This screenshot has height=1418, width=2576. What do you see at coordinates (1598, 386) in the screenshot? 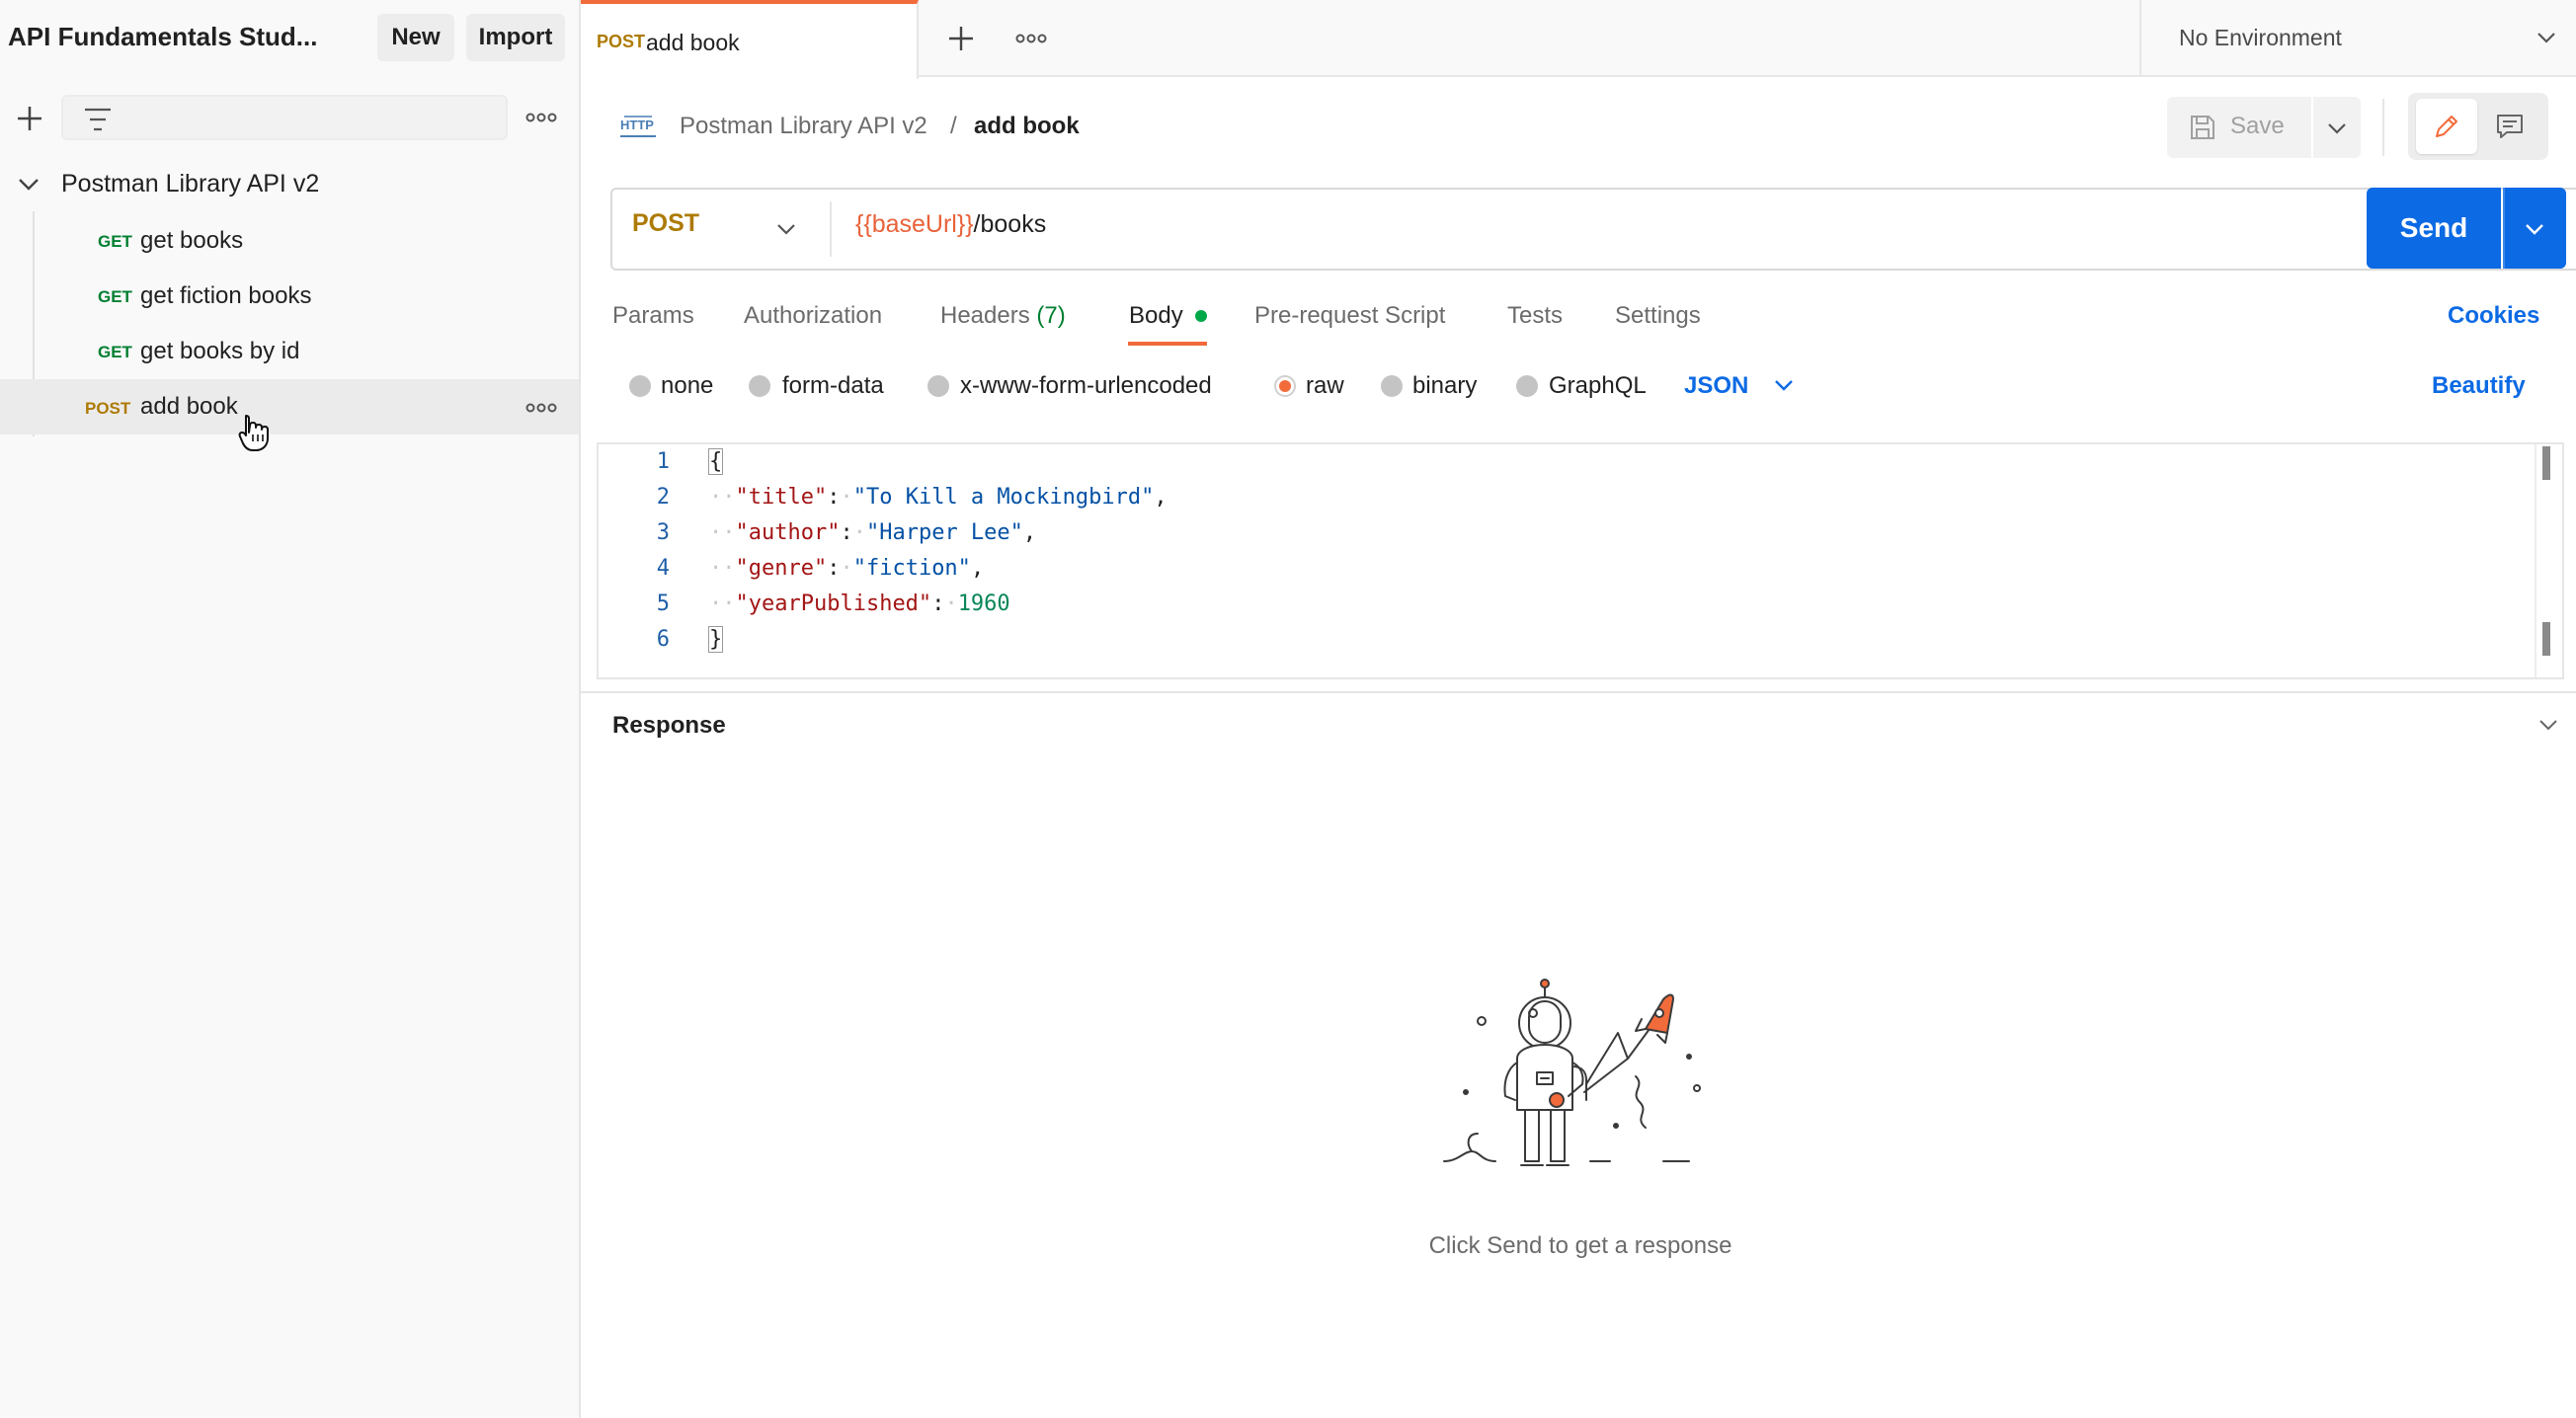
I see `option-graphql-label: GraphQL` at bounding box center [1598, 386].